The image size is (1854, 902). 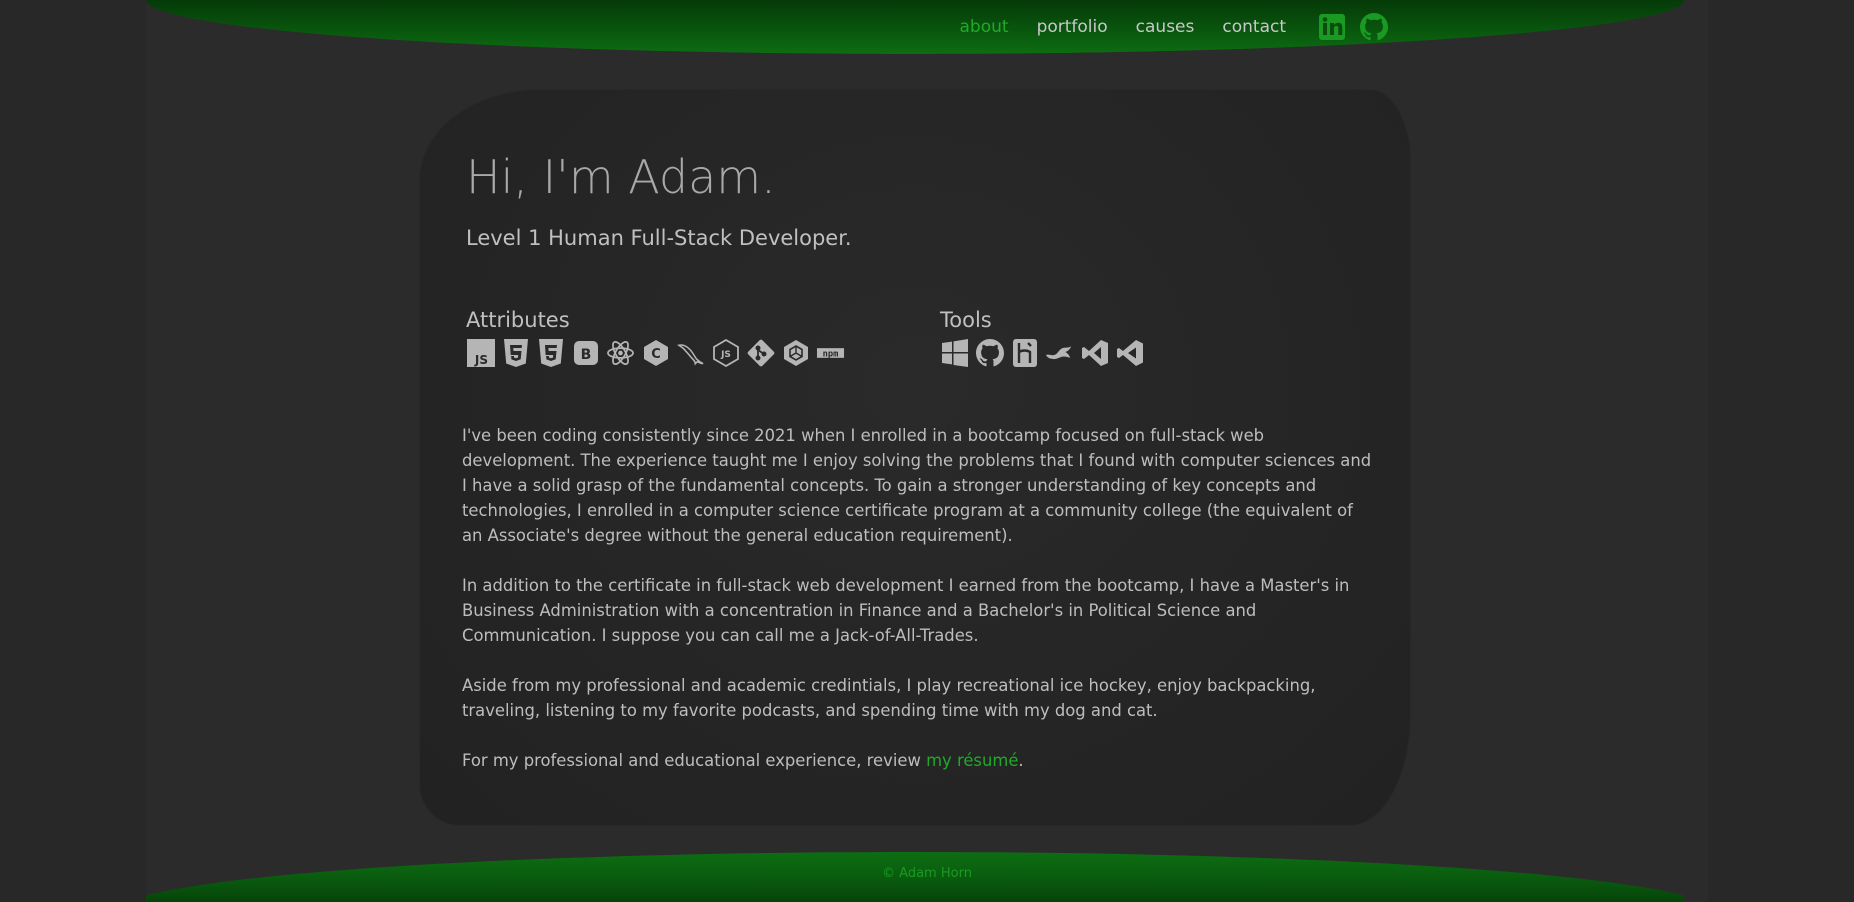 What do you see at coordinates (73, 451) in the screenshot?
I see `left-gutter` at bounding box center [73, 451].